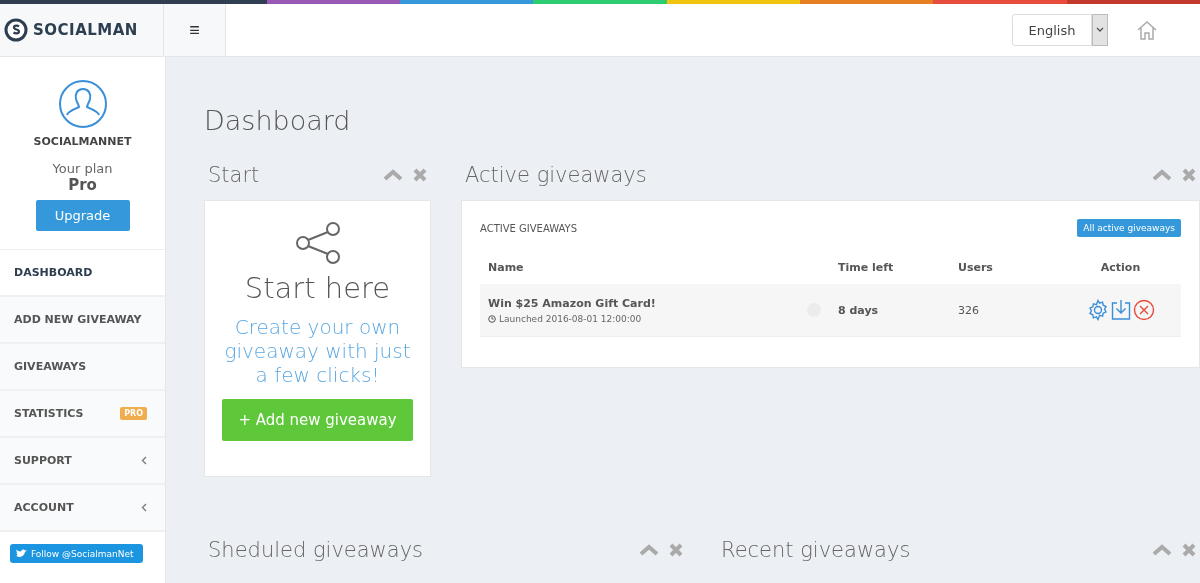 This screenshot has width=1200, height=583. What do you see at coordinates (78, 319) in the screenshot?
I see `sidebar-item-label: ADD NEW GIVEAWAY` at bounding box center [78, 319].